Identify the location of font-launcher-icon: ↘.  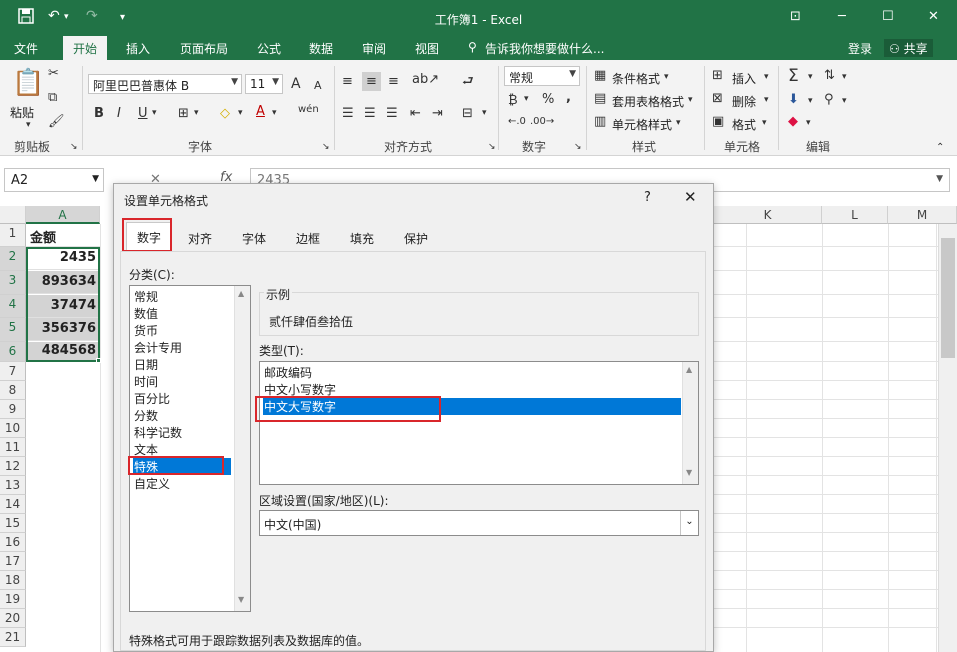
(326, 147).